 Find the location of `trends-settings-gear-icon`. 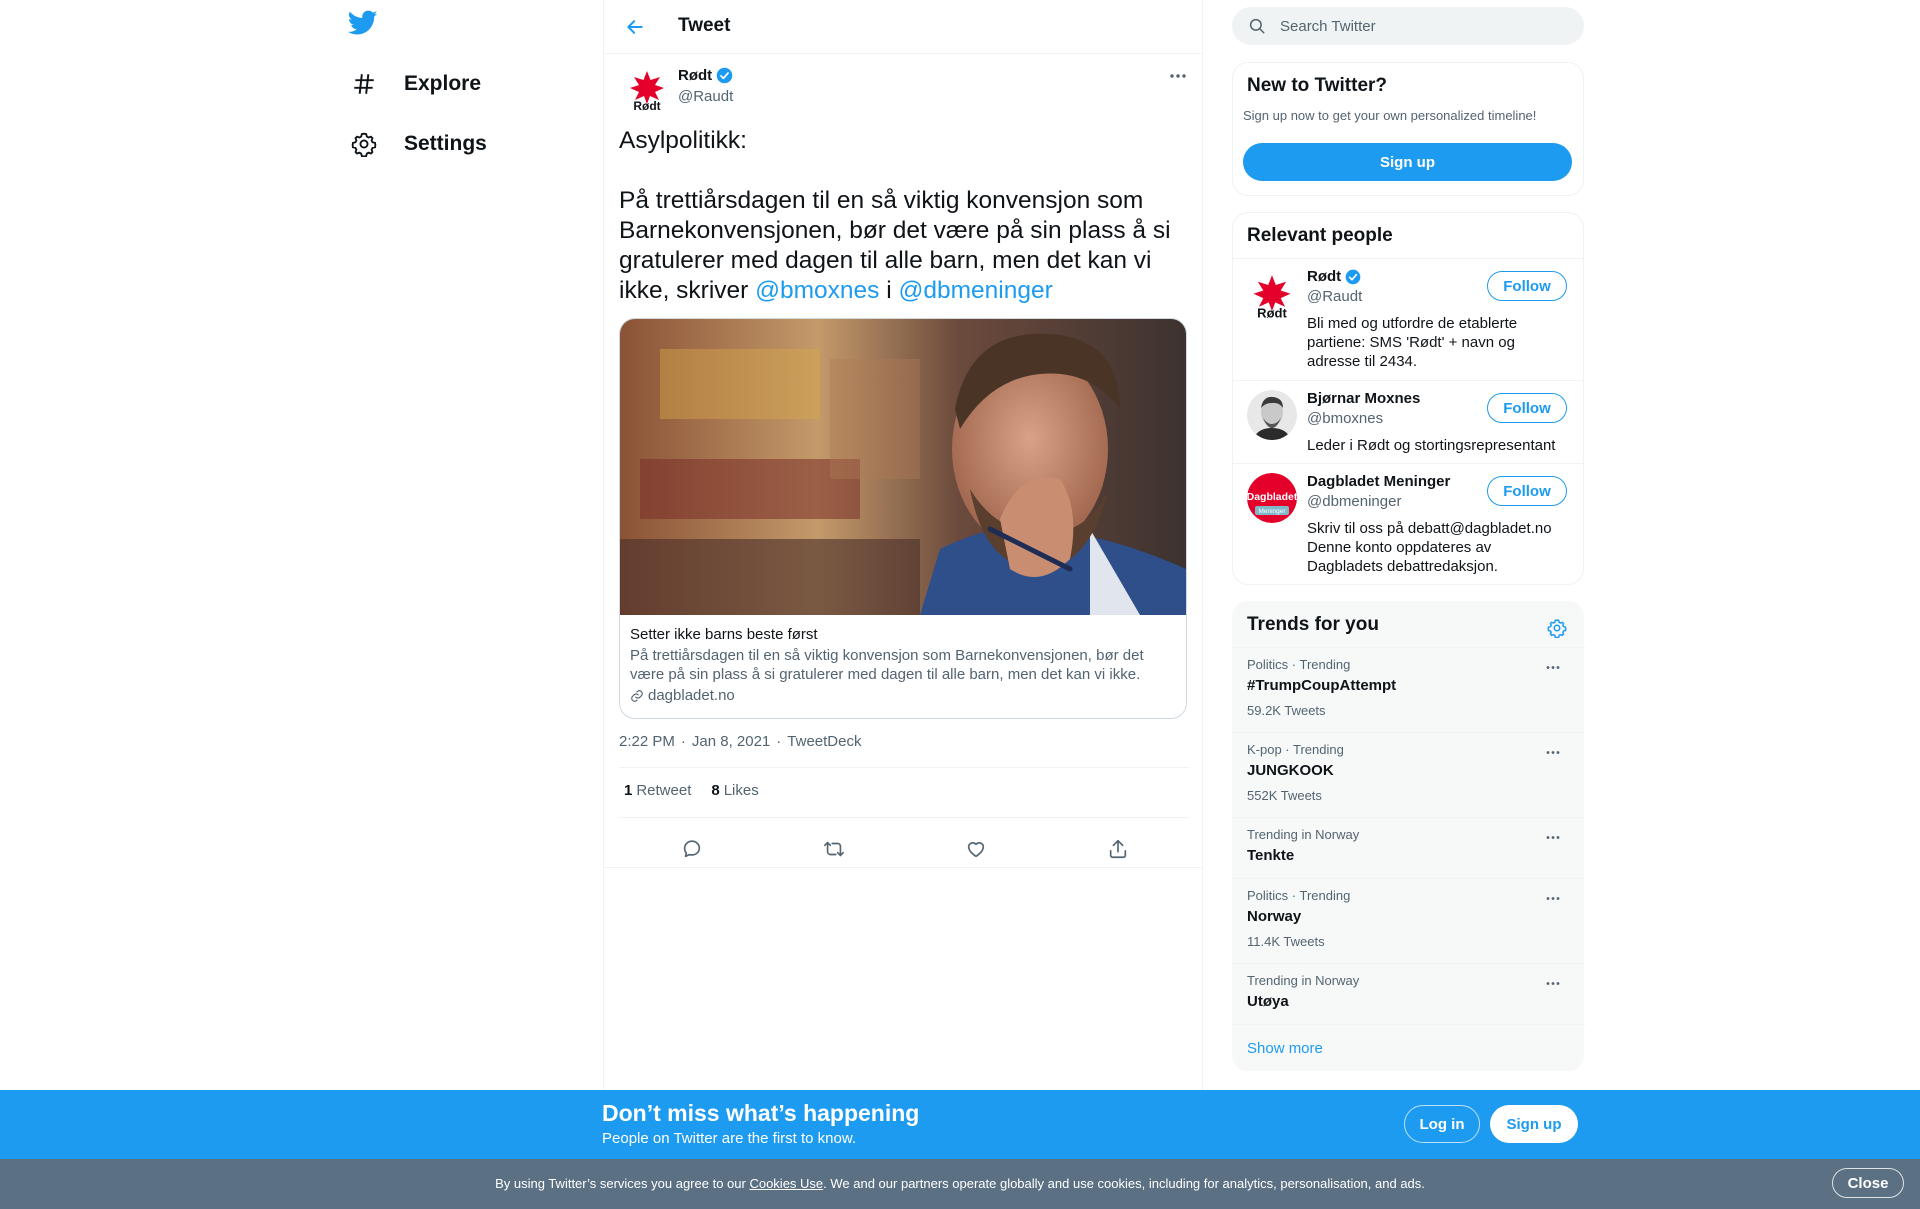

trends-settings-gear-icon is located at coordinates (1557, 628).